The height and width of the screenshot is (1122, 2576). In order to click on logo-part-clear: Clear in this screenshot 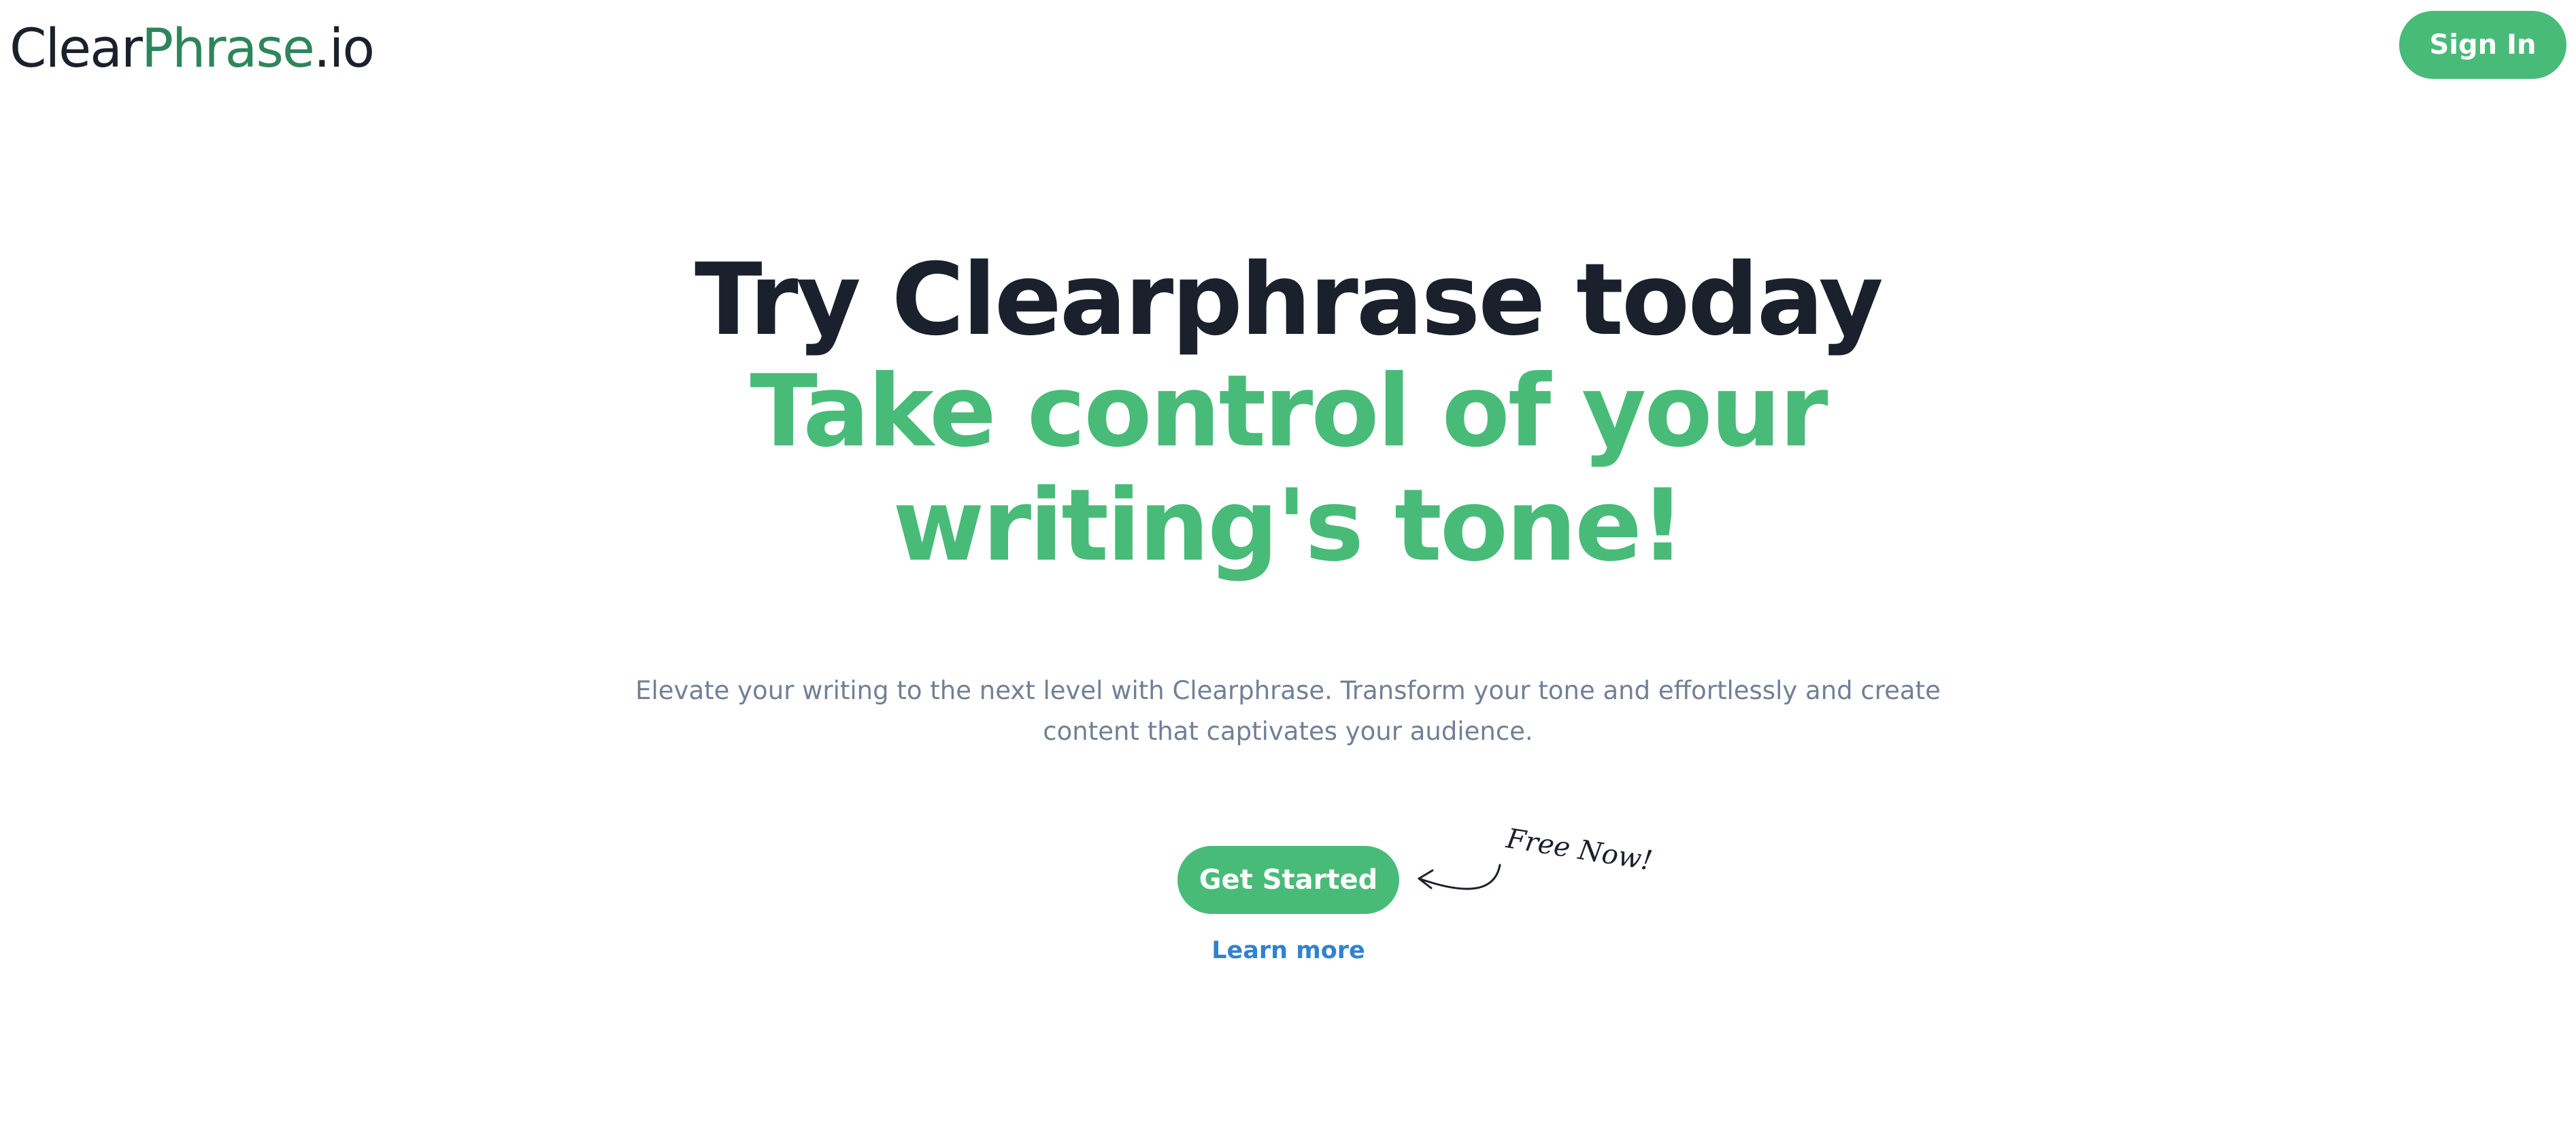, I will do `click(76, 49)`.